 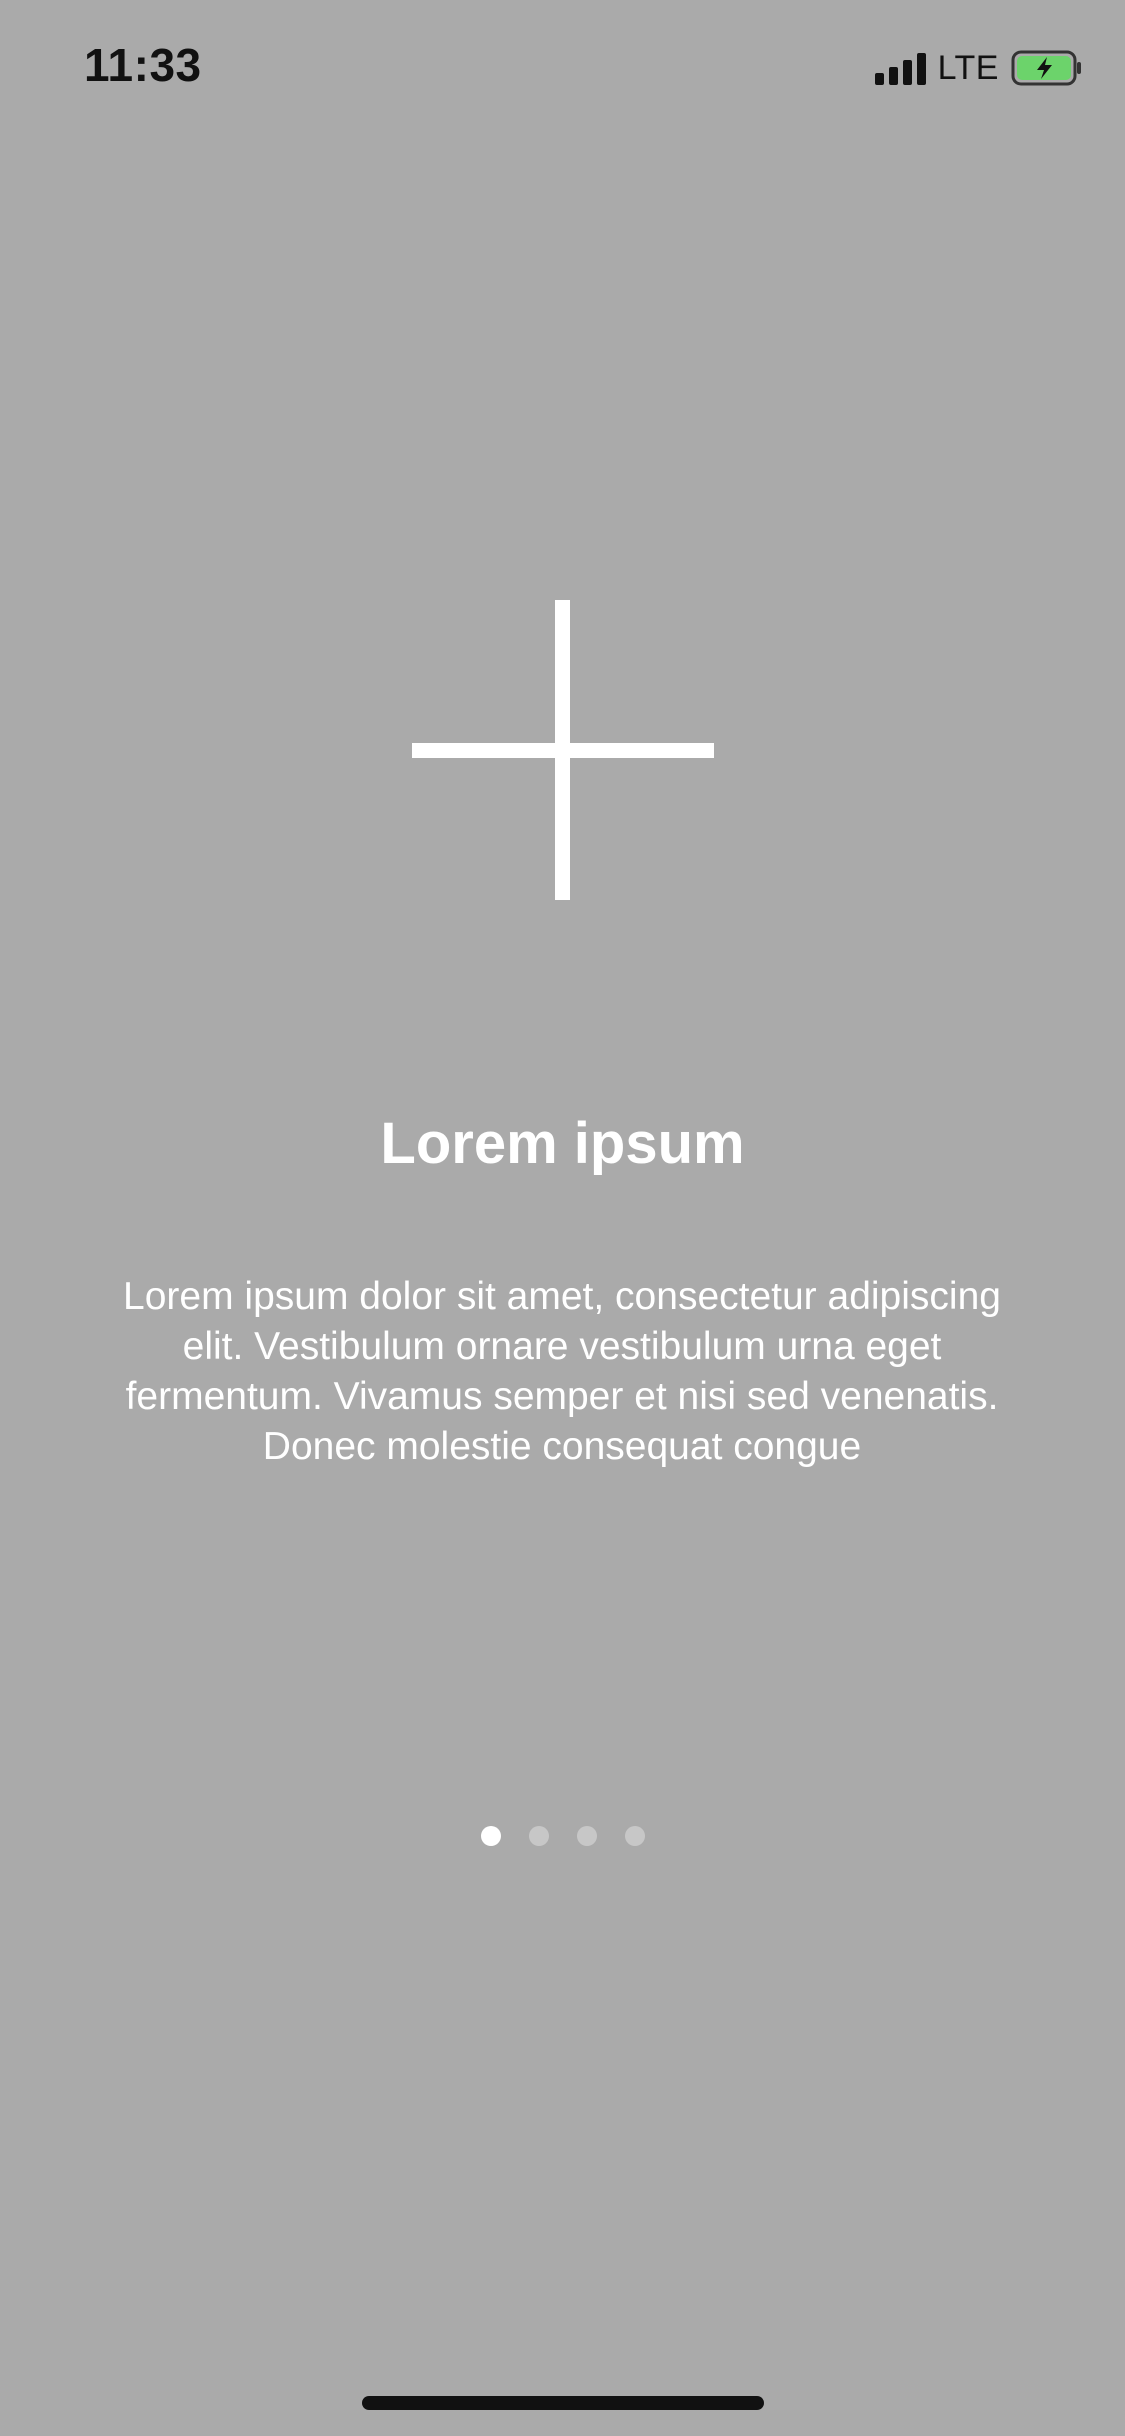 What do you see at coordinates (563, 2403) in the screenshot?
I see `home-indicator` at bounding box center [563, 2403].